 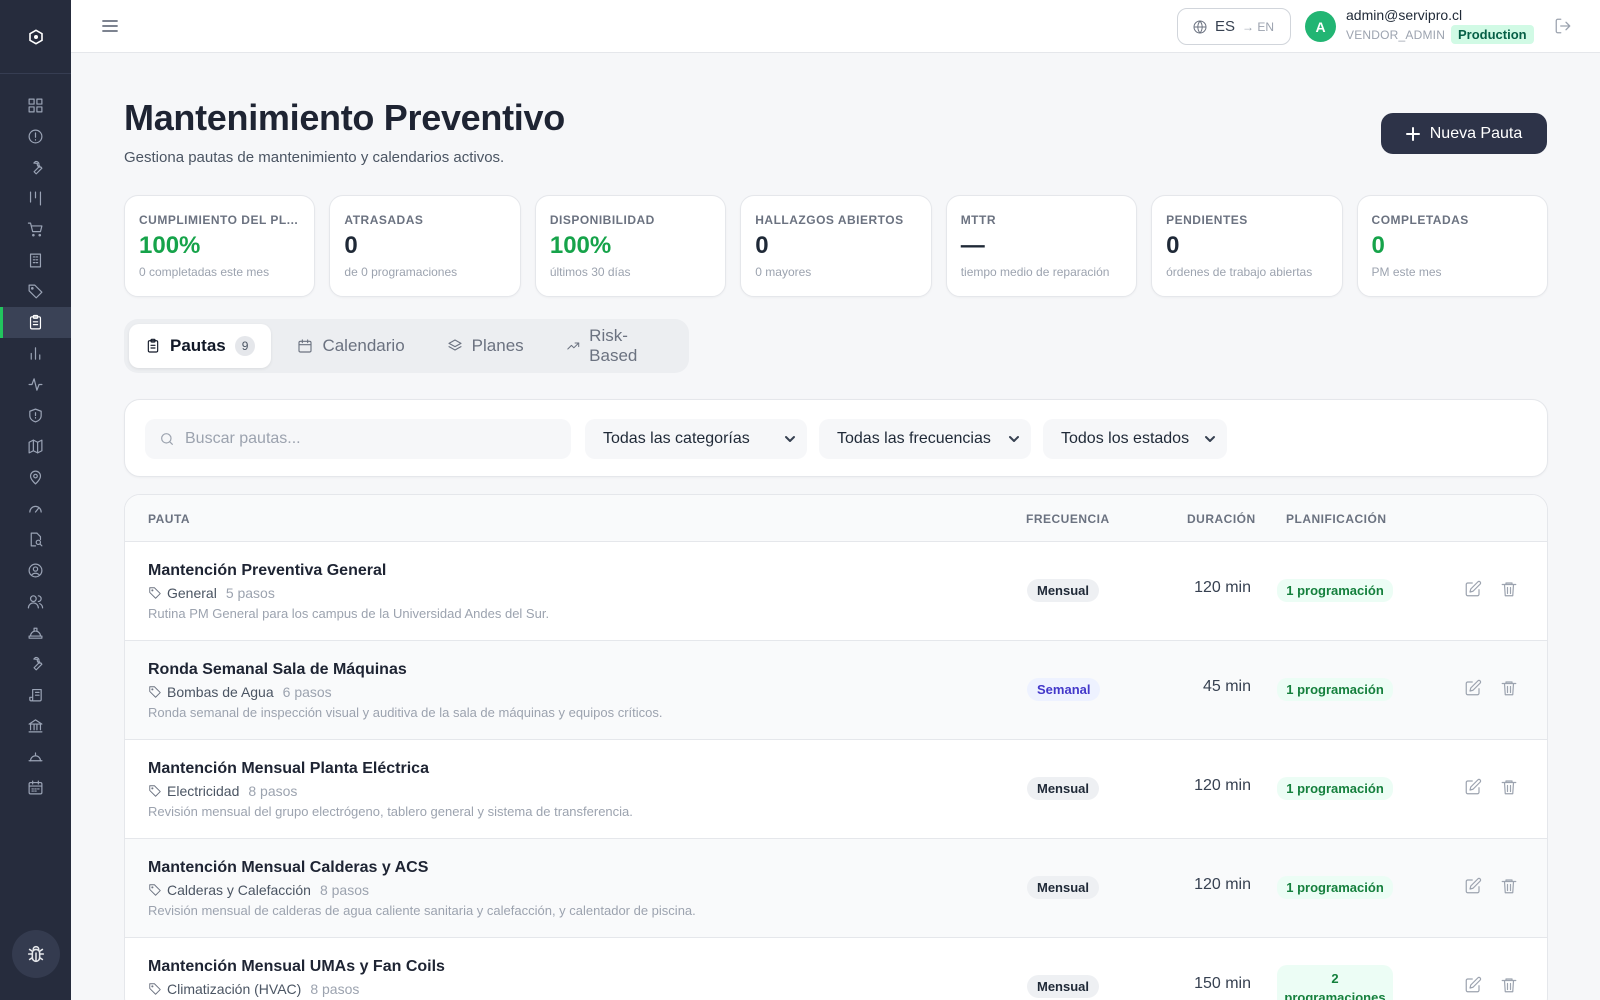 I want to click on column-header-planificacion: PLANIFICACIÓN, so click(x=1336, y=519).